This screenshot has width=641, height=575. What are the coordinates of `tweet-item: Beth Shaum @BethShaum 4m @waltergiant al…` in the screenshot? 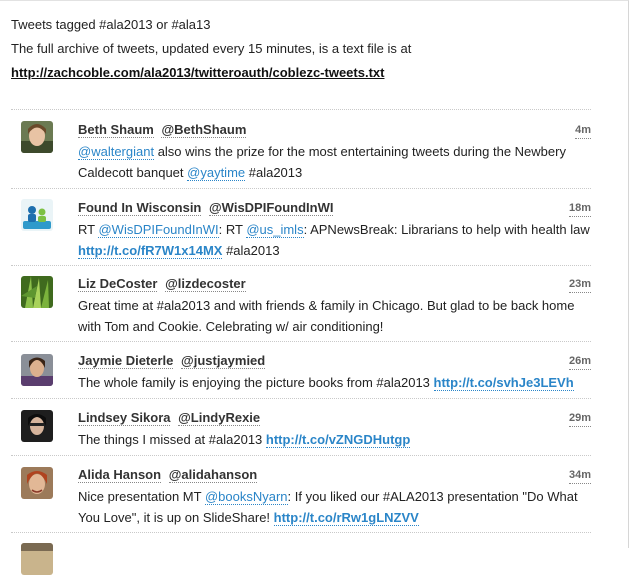 It's located at (301, 149).